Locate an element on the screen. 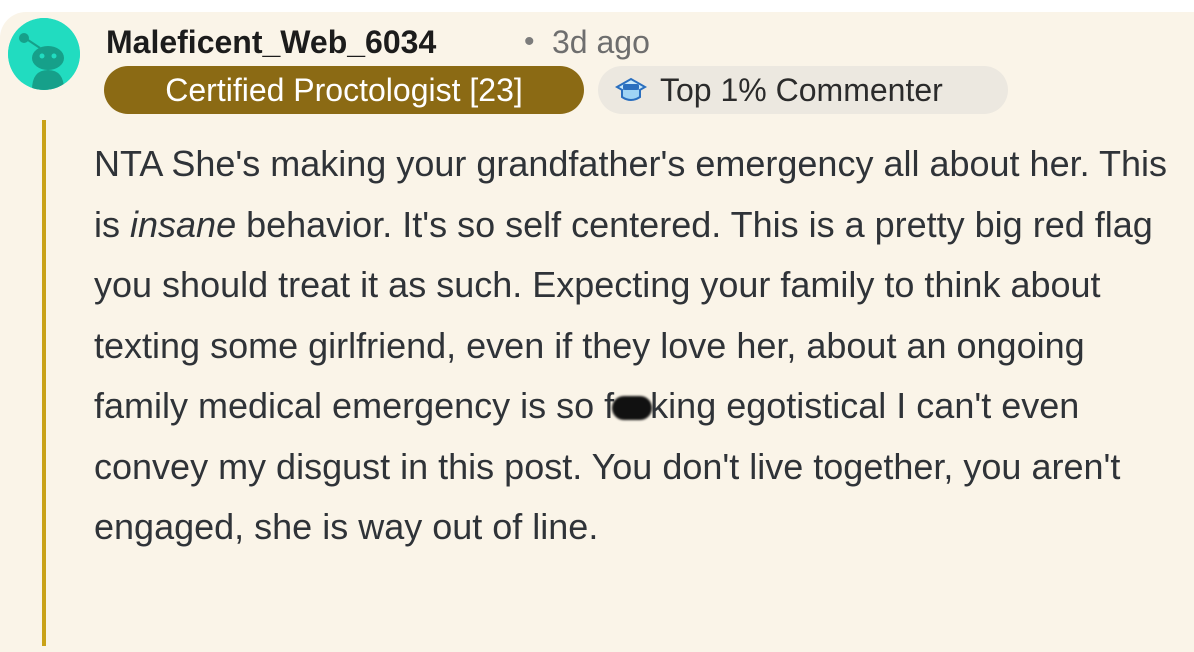  avatar is located at coordinates (44, 54).